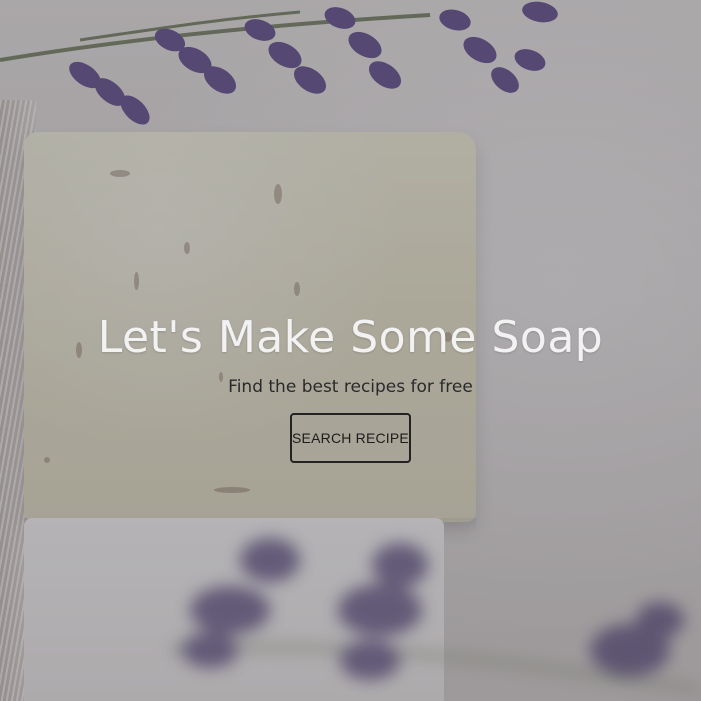 The width and height of the screenshot is (701, 701). Describe the element at coordinates (350, 438) in the screenshot. I see `search-recipe-button: SEARCH RECIPE` at that location.